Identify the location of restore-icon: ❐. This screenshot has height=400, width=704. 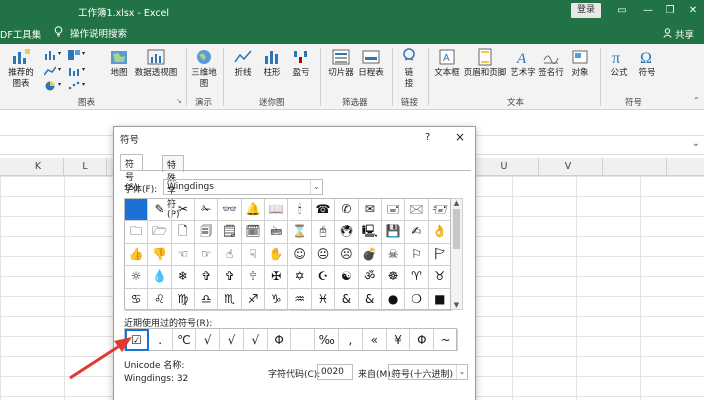
(670, 11).